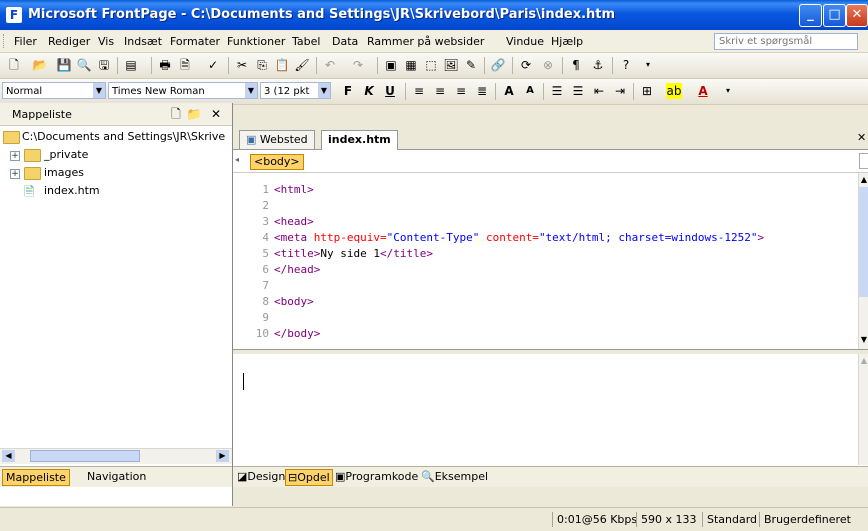 This screenshot has width=868, height=531. I want to click on tab-code: ▣Programkode, so click(376, 476).